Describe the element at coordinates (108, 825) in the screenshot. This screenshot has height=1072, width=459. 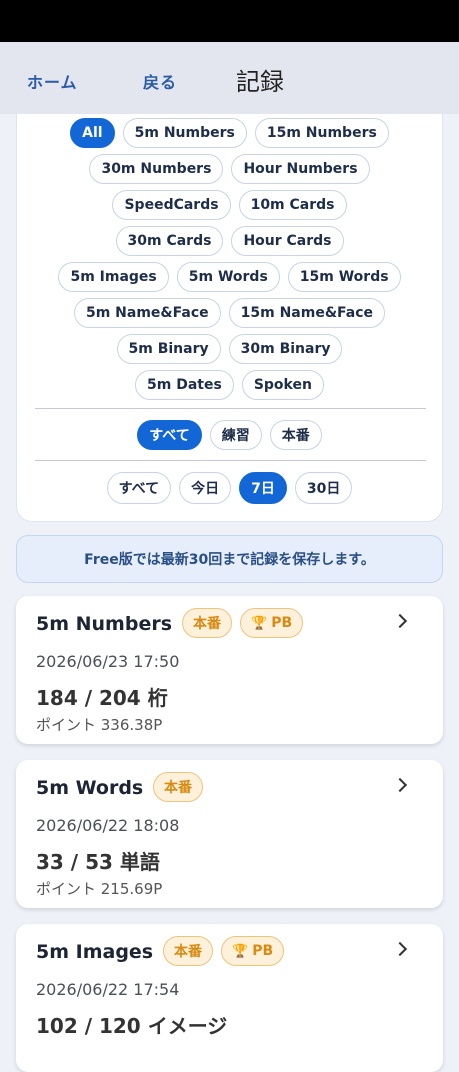
I see `record-date: 2026/06/22 18:08` at that location.